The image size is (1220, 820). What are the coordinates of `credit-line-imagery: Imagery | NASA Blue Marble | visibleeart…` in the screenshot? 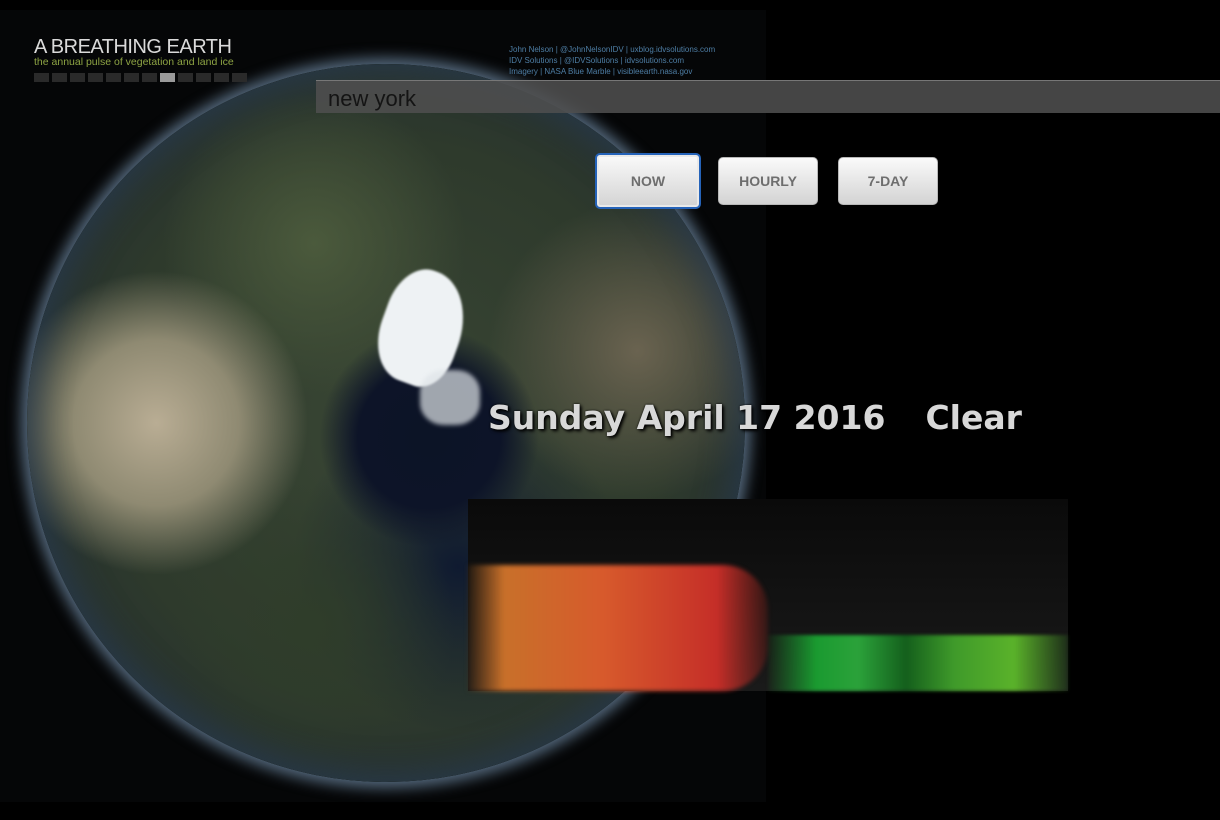 It's located at (612, 71).